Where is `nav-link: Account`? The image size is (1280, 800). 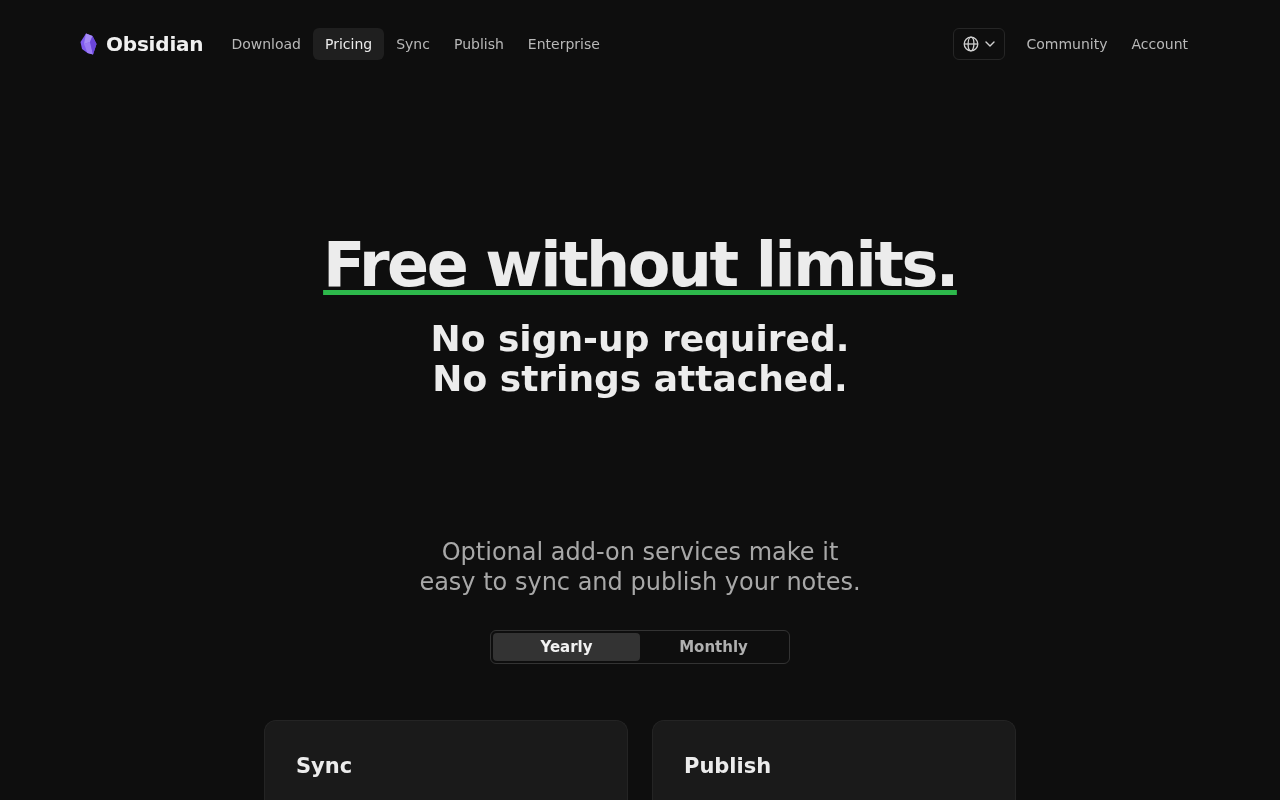
nav-link: Account is located at coordinates (1159, 44).